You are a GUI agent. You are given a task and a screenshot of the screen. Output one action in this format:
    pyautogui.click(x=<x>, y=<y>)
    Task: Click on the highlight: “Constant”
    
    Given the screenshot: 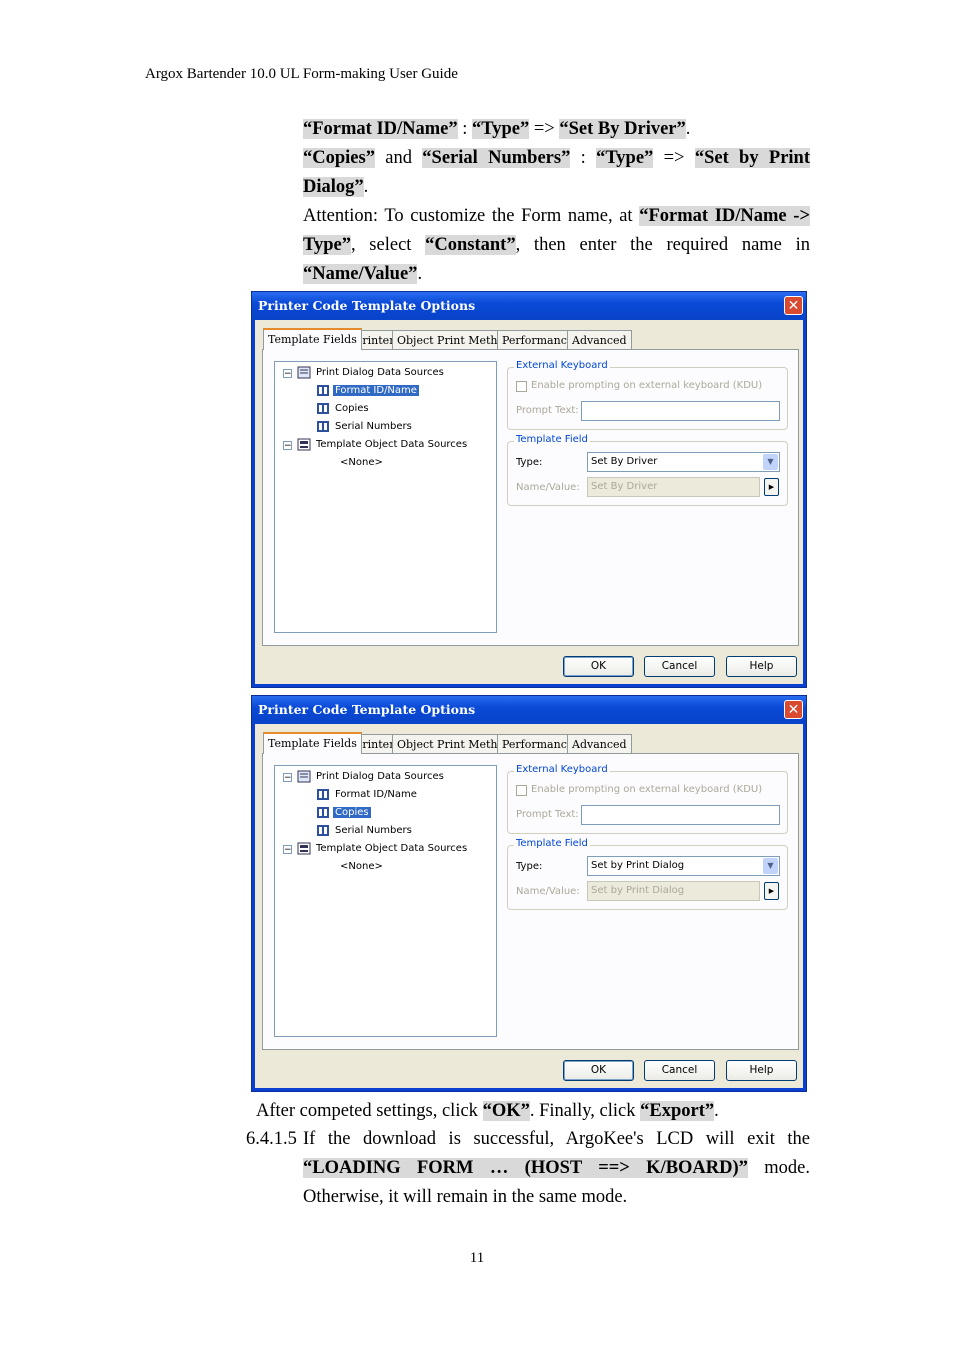 What is the action you would take?
    pyautogui.click(x=470, y=245)
    